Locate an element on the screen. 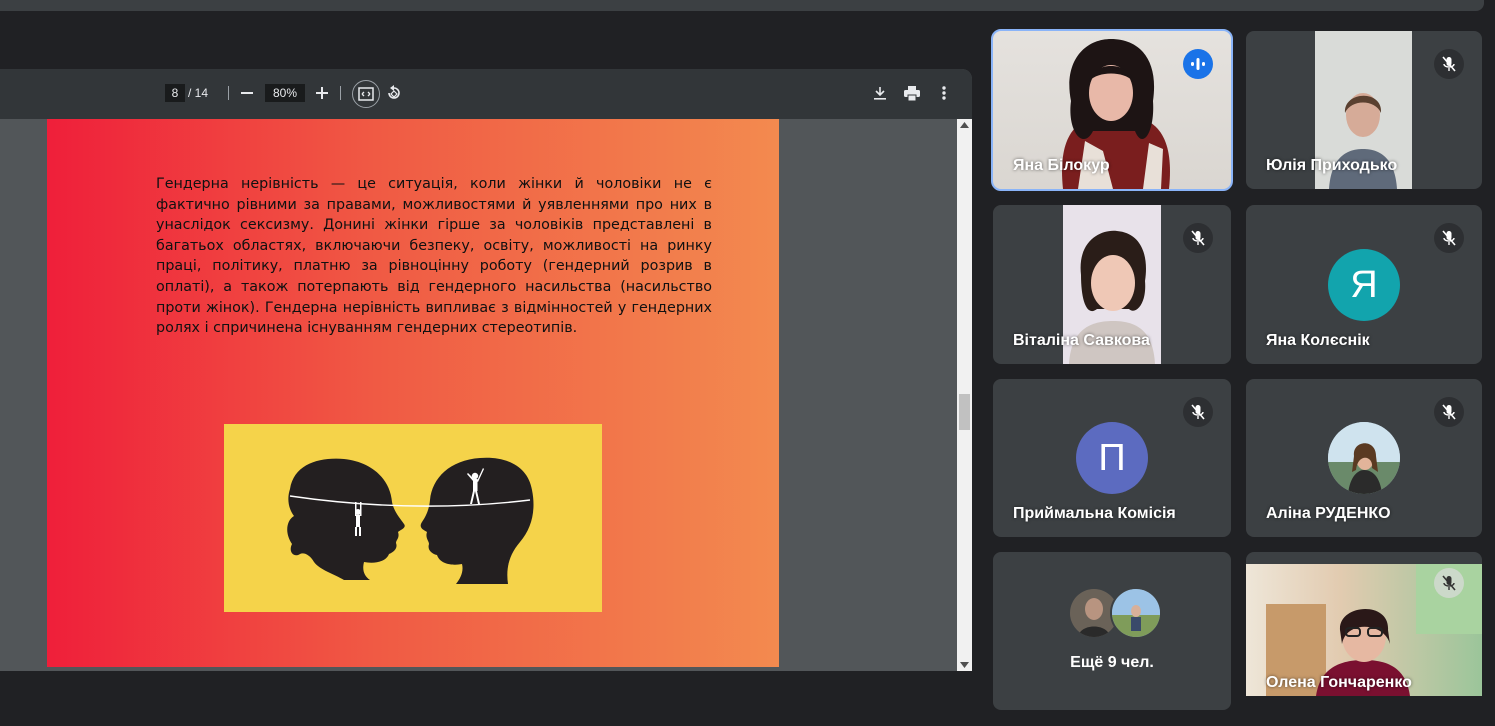 The height and width of the screenshot is (726, 1495). page-number-input: 8 is located at coordinates (175, 93).